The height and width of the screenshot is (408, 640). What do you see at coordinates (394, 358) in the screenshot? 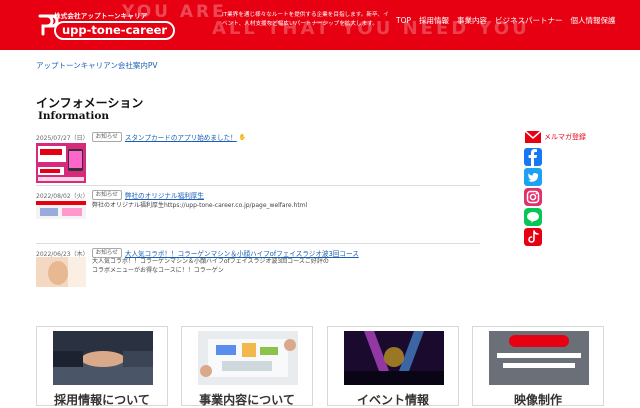
I see `card-image-concert` at bounding box center [394, 358].